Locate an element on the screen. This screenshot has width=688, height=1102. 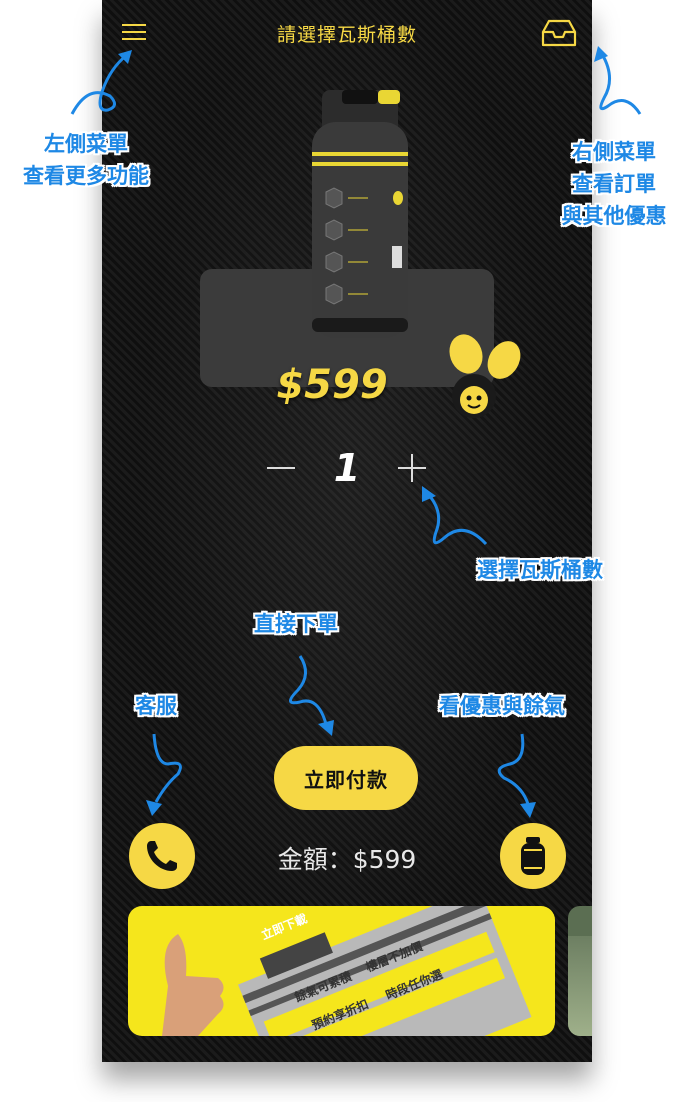
gas-cylinder-icon is located at coordinates (533, 856).